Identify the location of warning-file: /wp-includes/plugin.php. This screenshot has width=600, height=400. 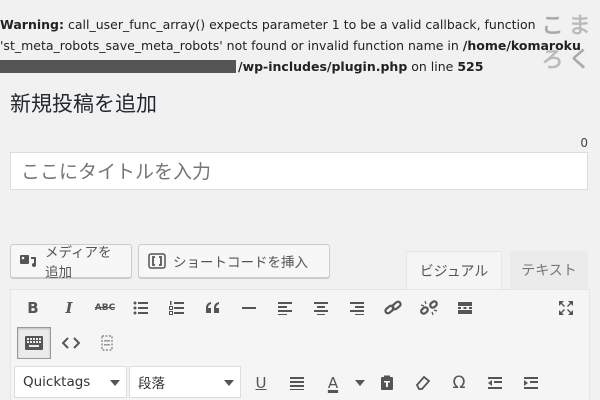
(323, 66).